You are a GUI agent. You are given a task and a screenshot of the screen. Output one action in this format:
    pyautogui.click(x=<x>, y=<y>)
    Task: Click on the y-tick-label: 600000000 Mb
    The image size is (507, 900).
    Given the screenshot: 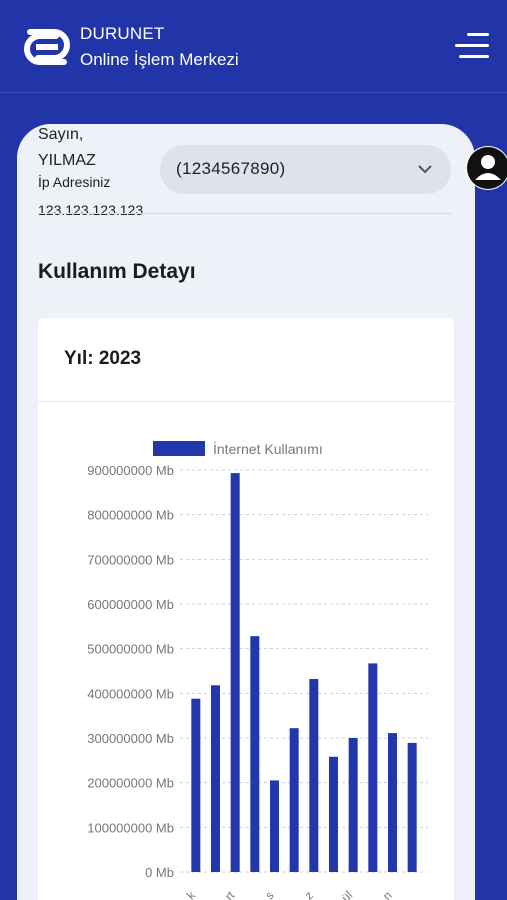 What is the action you would take?
    pyautogui.click(x=130, y=604)
    